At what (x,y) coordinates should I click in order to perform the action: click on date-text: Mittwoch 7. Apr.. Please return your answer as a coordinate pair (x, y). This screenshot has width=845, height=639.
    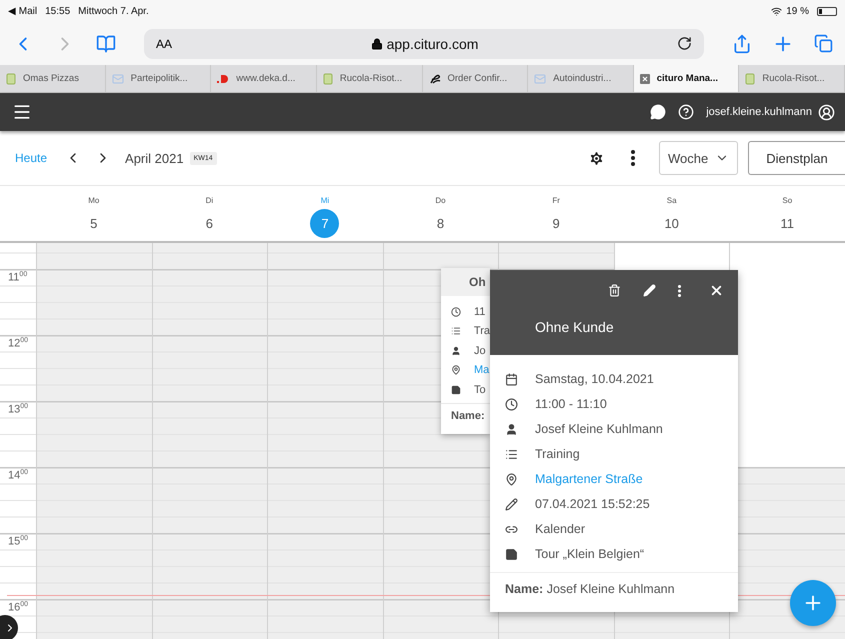
    Looking at the image, I should click on (113, 11).